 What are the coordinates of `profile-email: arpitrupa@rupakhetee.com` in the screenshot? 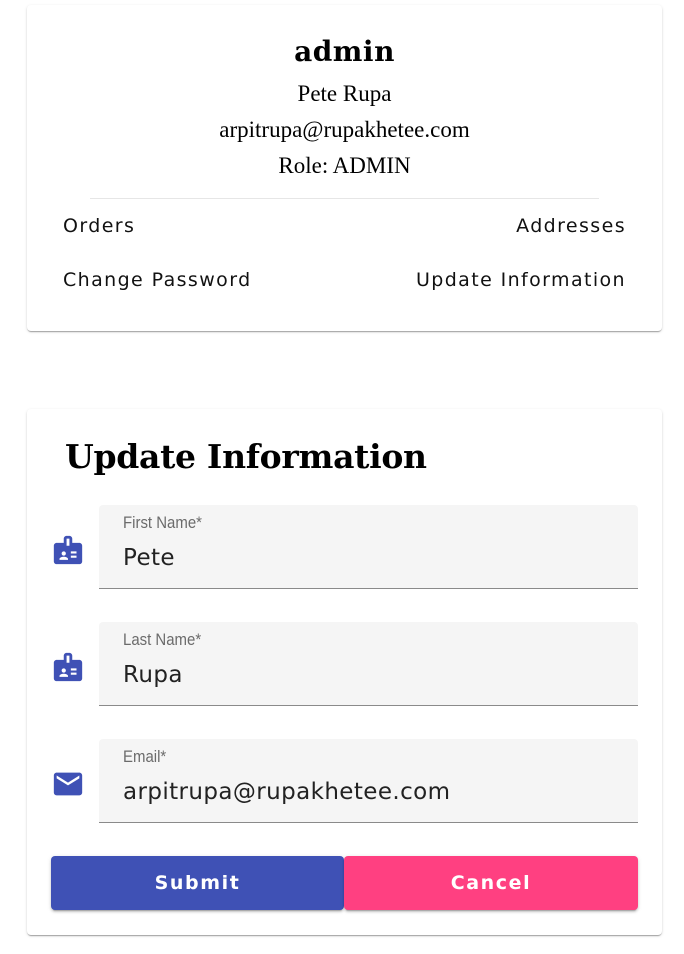 It's located at (344, 129).